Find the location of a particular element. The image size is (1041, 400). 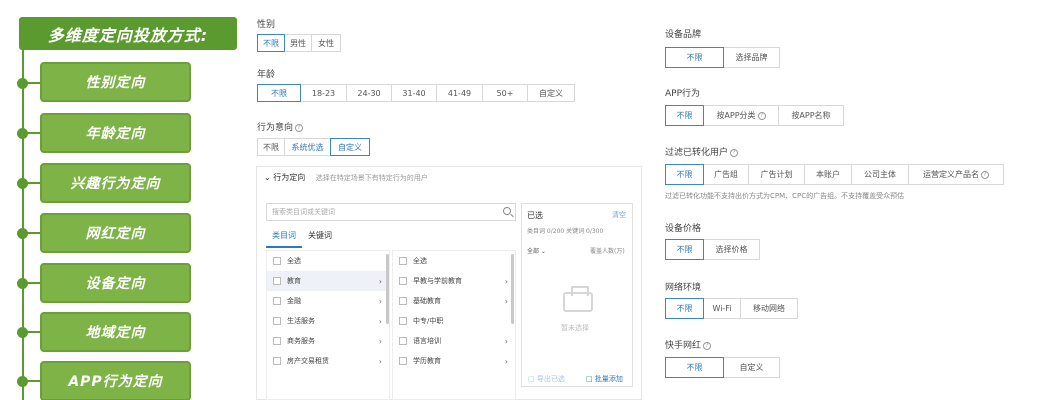

intent-option-unlimited: 不限 is located at coordinates (271, 147).